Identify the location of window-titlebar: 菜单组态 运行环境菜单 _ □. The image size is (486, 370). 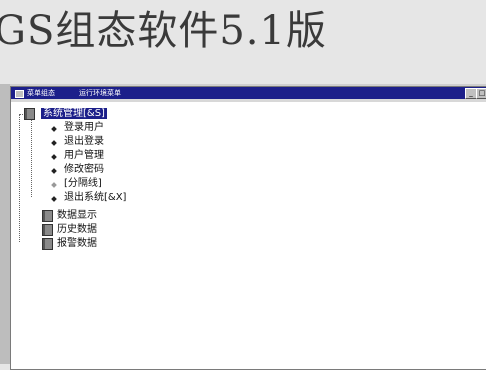
(248, 93).